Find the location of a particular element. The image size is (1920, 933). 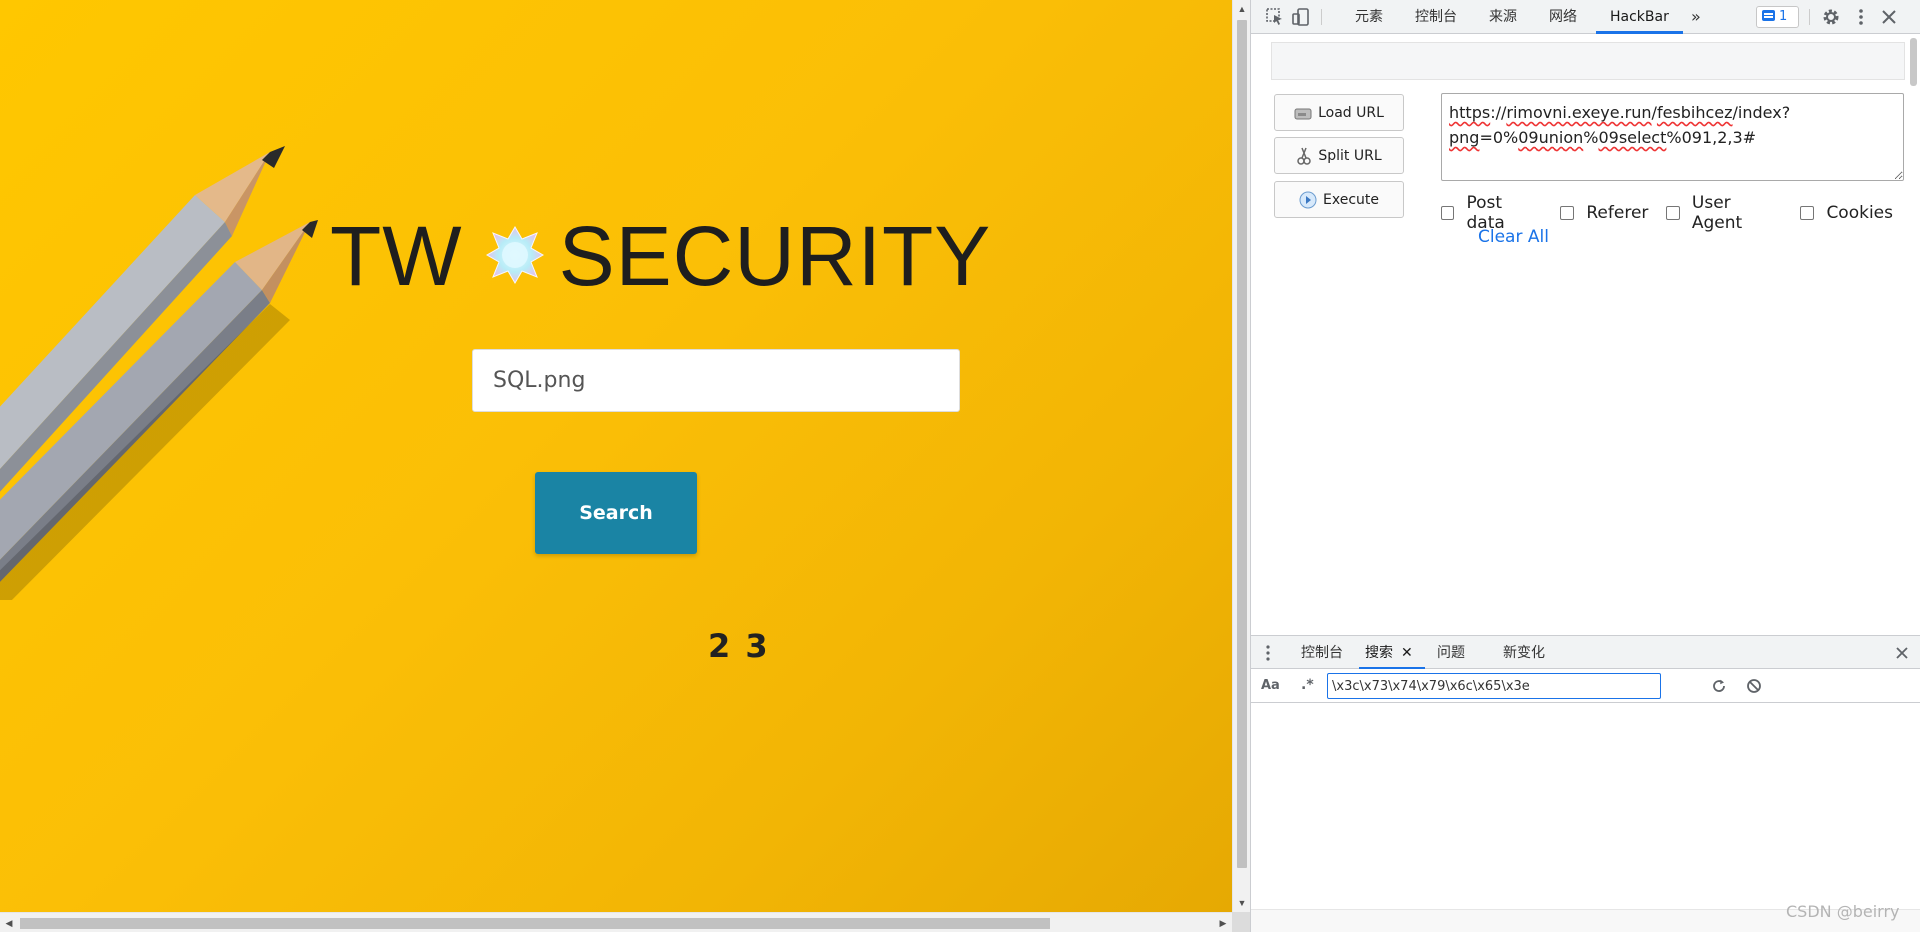

scroll-down-arrow-icon: ▼ is located at coordinates (1242, 903).